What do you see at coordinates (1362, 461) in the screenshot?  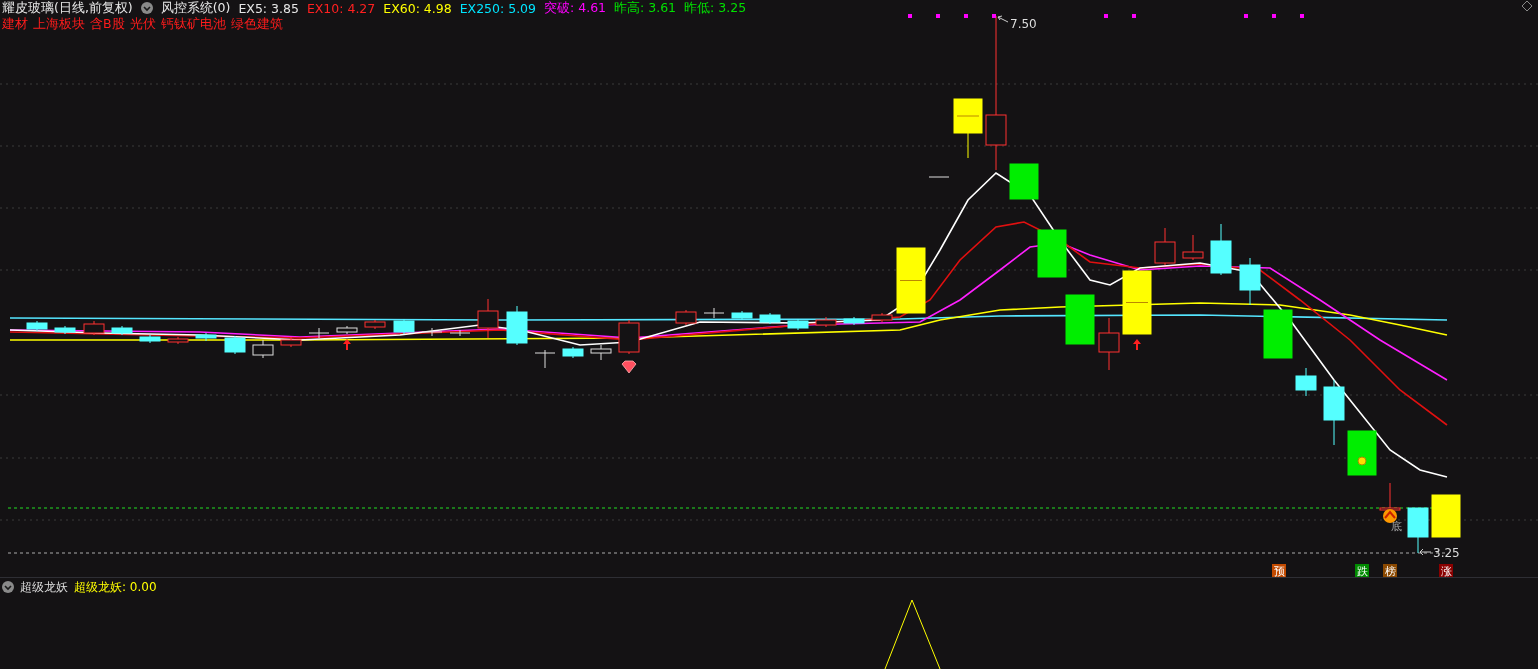 I see `dot-icon` at bounding box center [1362, 461].